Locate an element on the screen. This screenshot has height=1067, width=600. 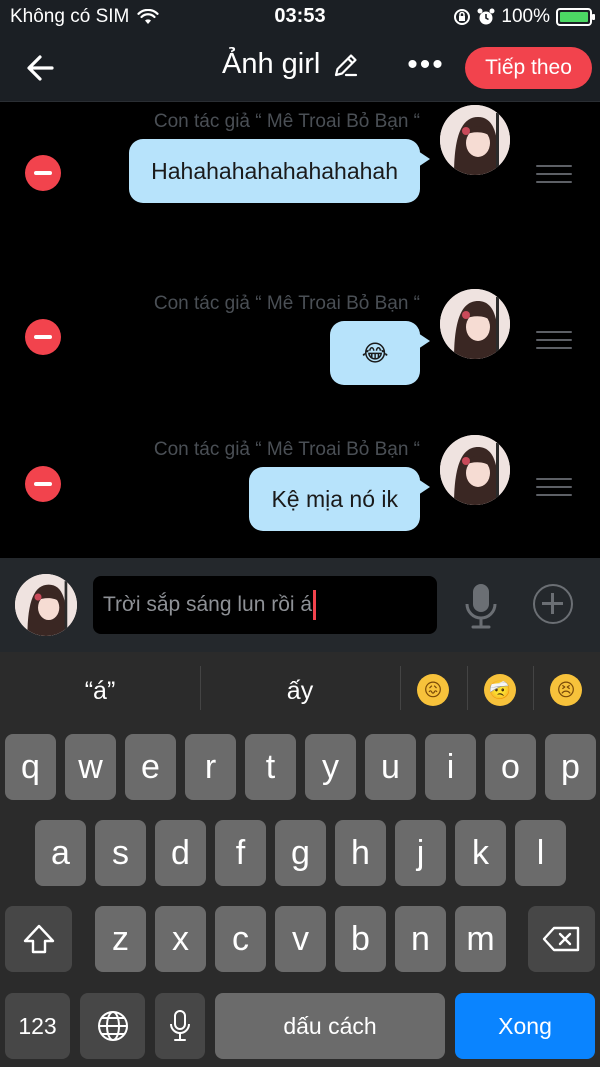
key: w is located at coordinates (90, 767).